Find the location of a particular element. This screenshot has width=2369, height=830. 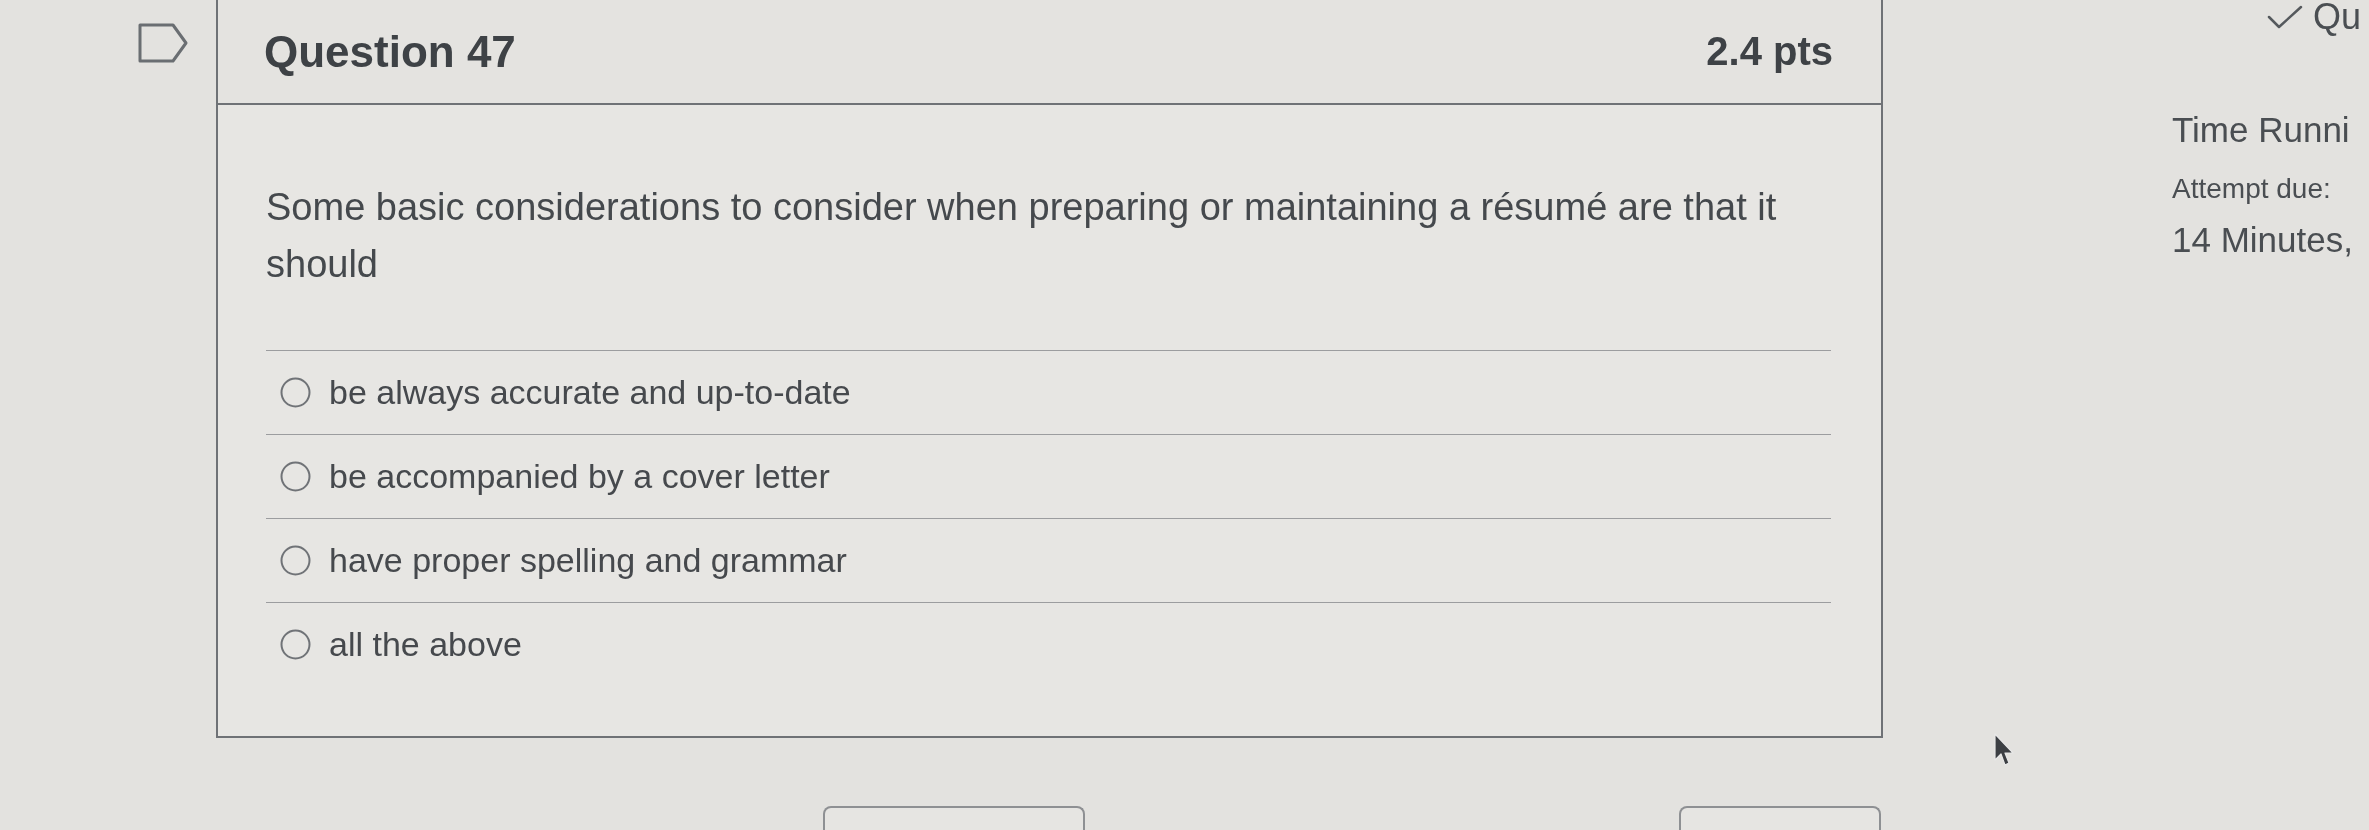

answer-label: all the above is located at coordinates (425, 644).